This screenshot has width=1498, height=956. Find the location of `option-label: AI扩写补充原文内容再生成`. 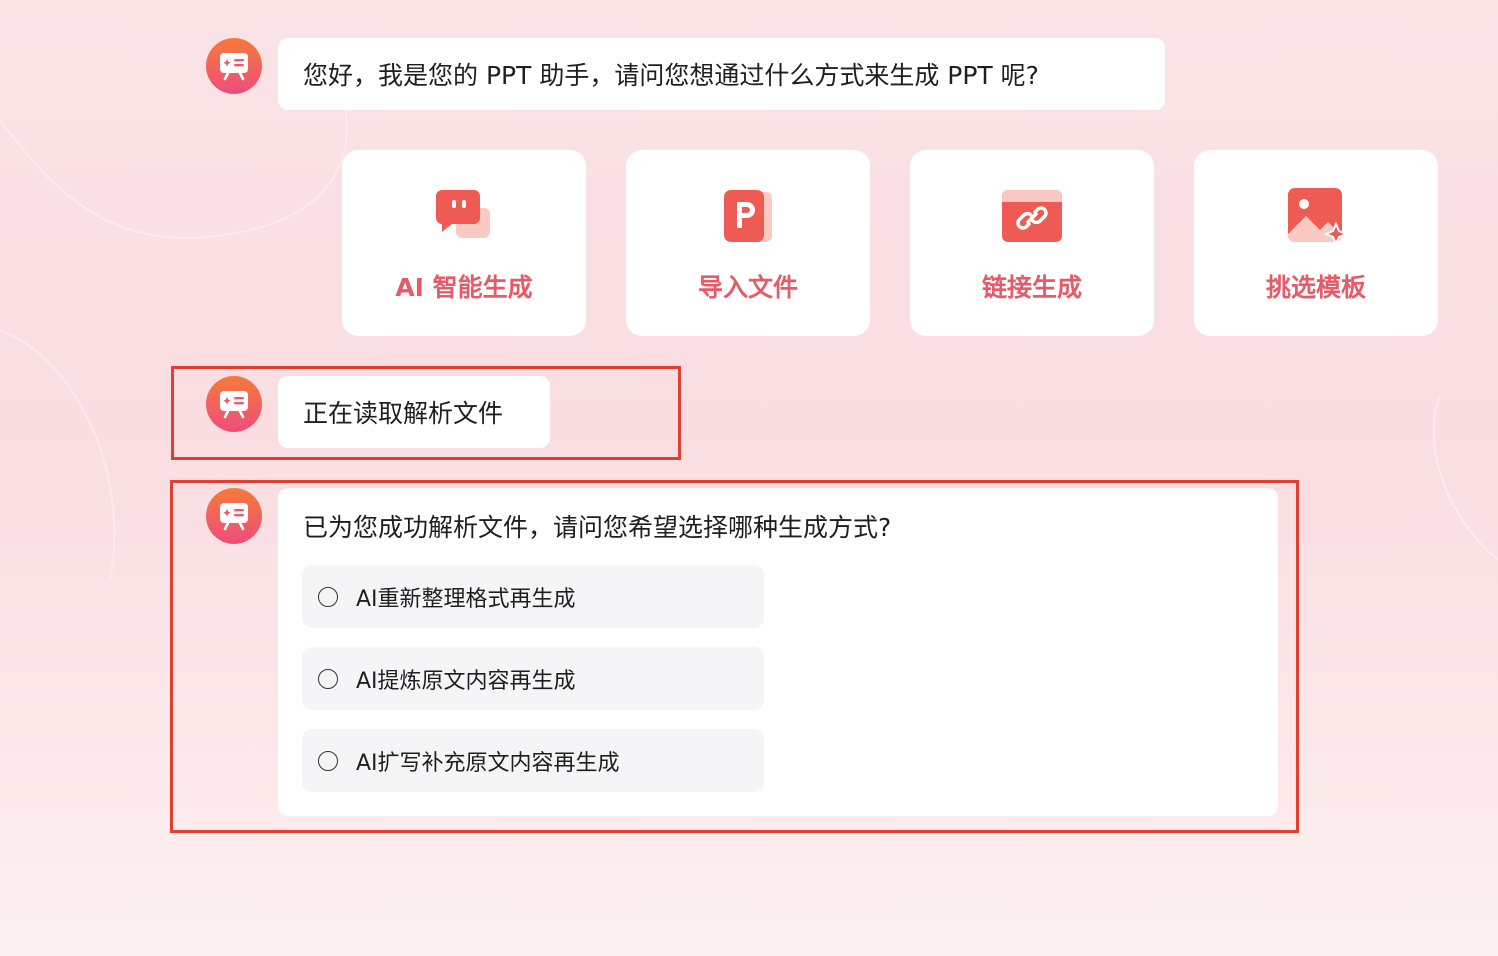

option-label: AI扩写补充原文内容再生成 is located at coordinates (488, 763).